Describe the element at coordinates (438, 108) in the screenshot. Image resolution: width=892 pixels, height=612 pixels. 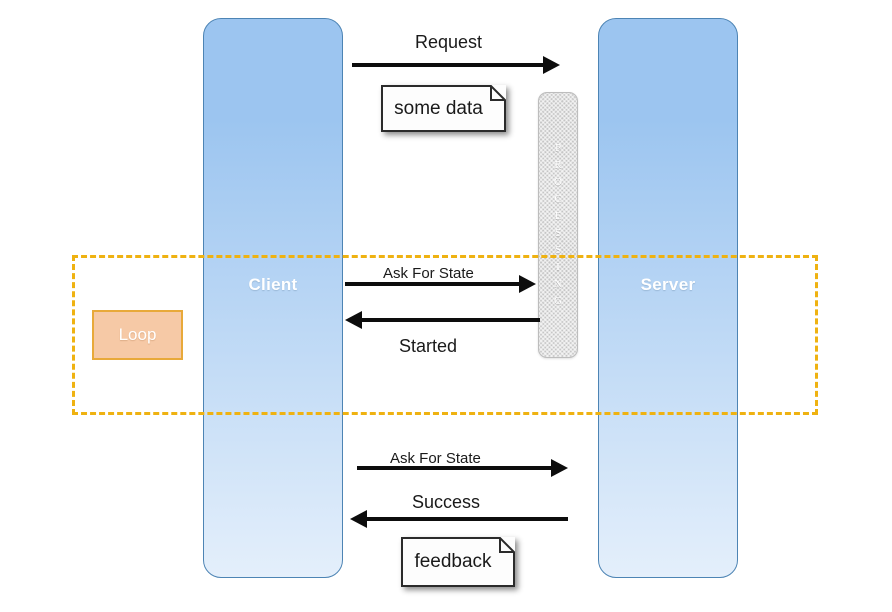
I see `note-text-some-data-note: some data` at that location.